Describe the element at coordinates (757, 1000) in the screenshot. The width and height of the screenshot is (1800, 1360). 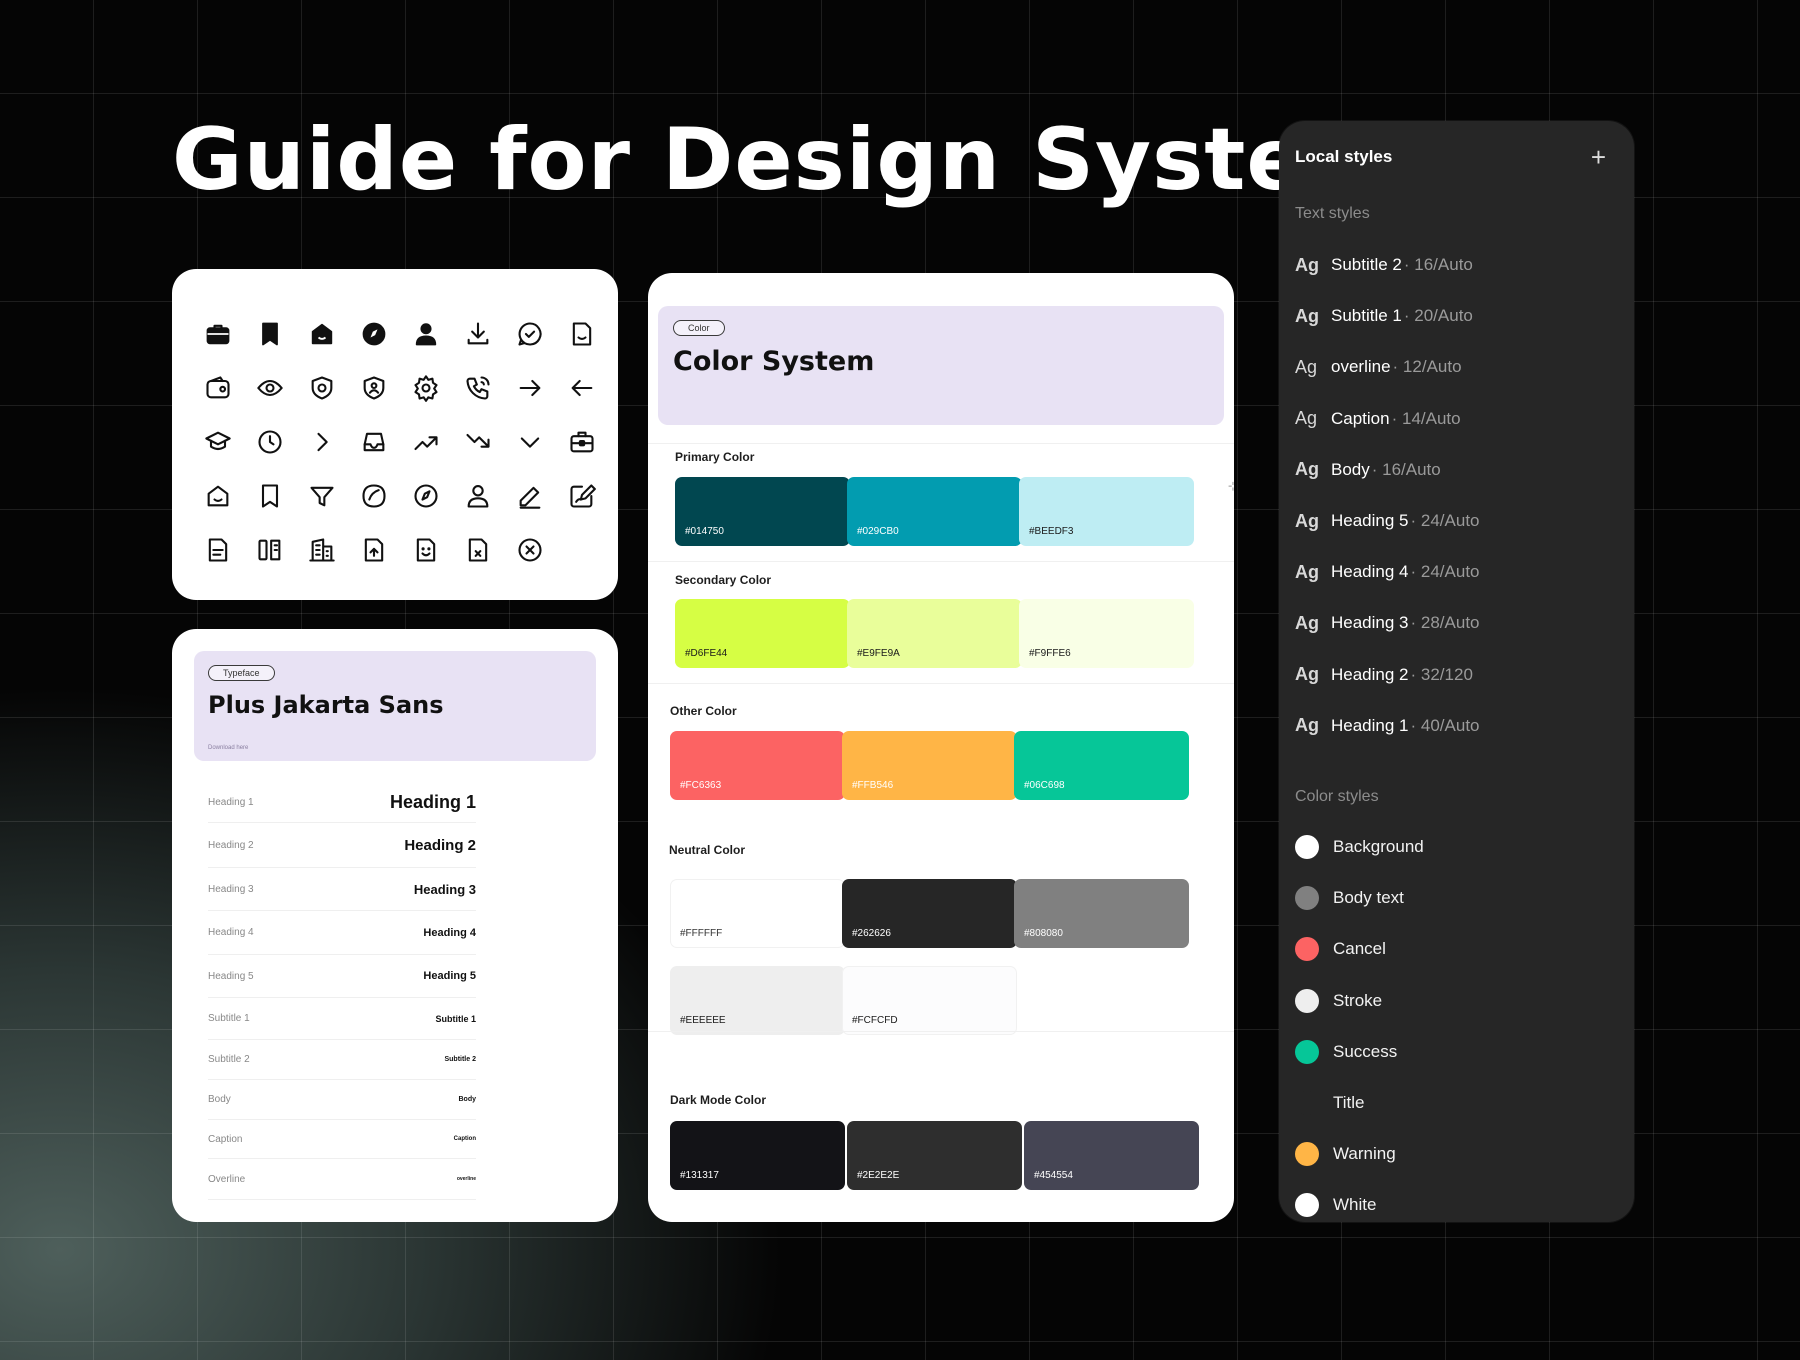
I see `color-swatch: #EEEEEE` at that location.